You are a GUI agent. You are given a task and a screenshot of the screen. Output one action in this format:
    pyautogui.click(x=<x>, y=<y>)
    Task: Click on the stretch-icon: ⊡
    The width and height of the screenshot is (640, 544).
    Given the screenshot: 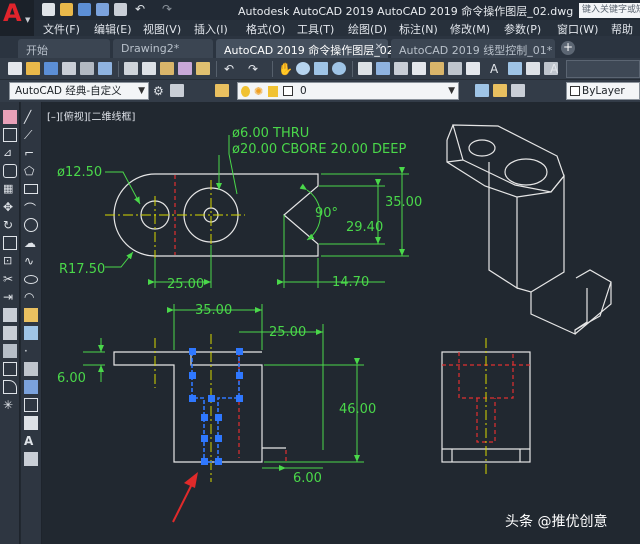 What is the action you would take?
    pyautogui.click(x=10, y=261)
    